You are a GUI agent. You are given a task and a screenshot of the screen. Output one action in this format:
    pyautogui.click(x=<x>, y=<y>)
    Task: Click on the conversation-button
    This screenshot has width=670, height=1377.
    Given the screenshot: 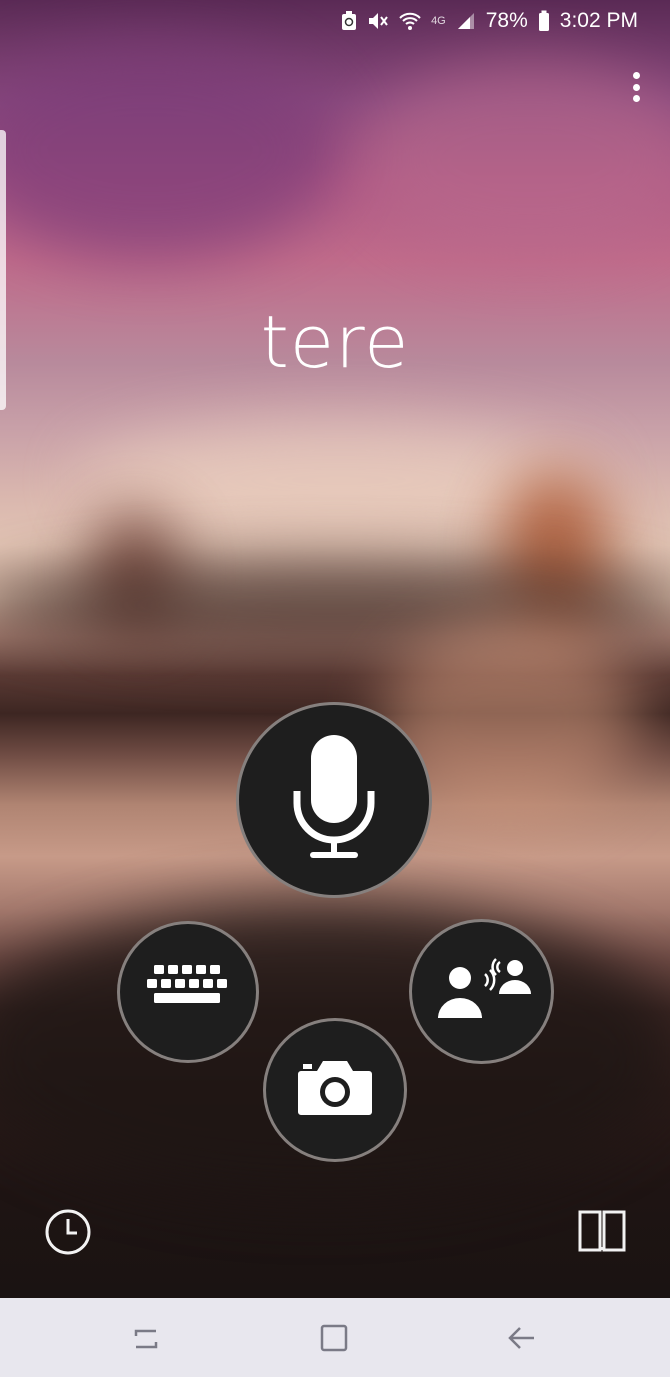 What is the action you would take?
    pyautogui.click(x=481, y=991)
    